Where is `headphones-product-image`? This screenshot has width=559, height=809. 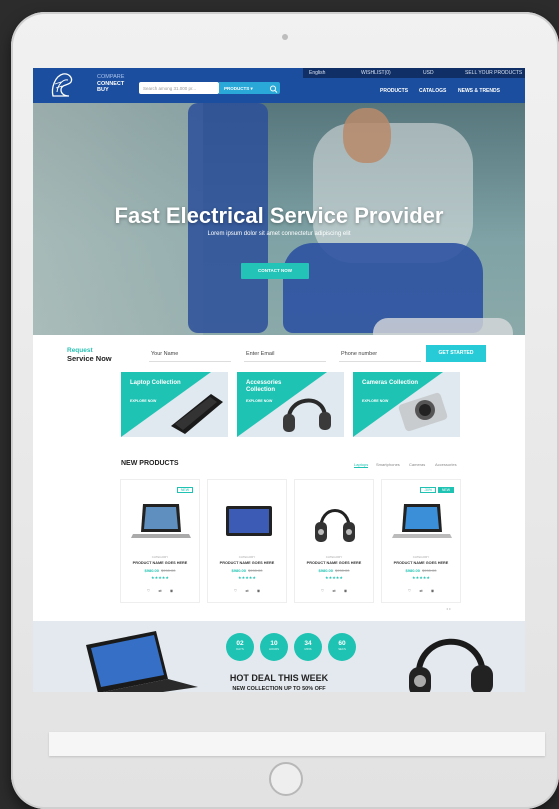
headphones-product-image is located at coordinates (335, 525).